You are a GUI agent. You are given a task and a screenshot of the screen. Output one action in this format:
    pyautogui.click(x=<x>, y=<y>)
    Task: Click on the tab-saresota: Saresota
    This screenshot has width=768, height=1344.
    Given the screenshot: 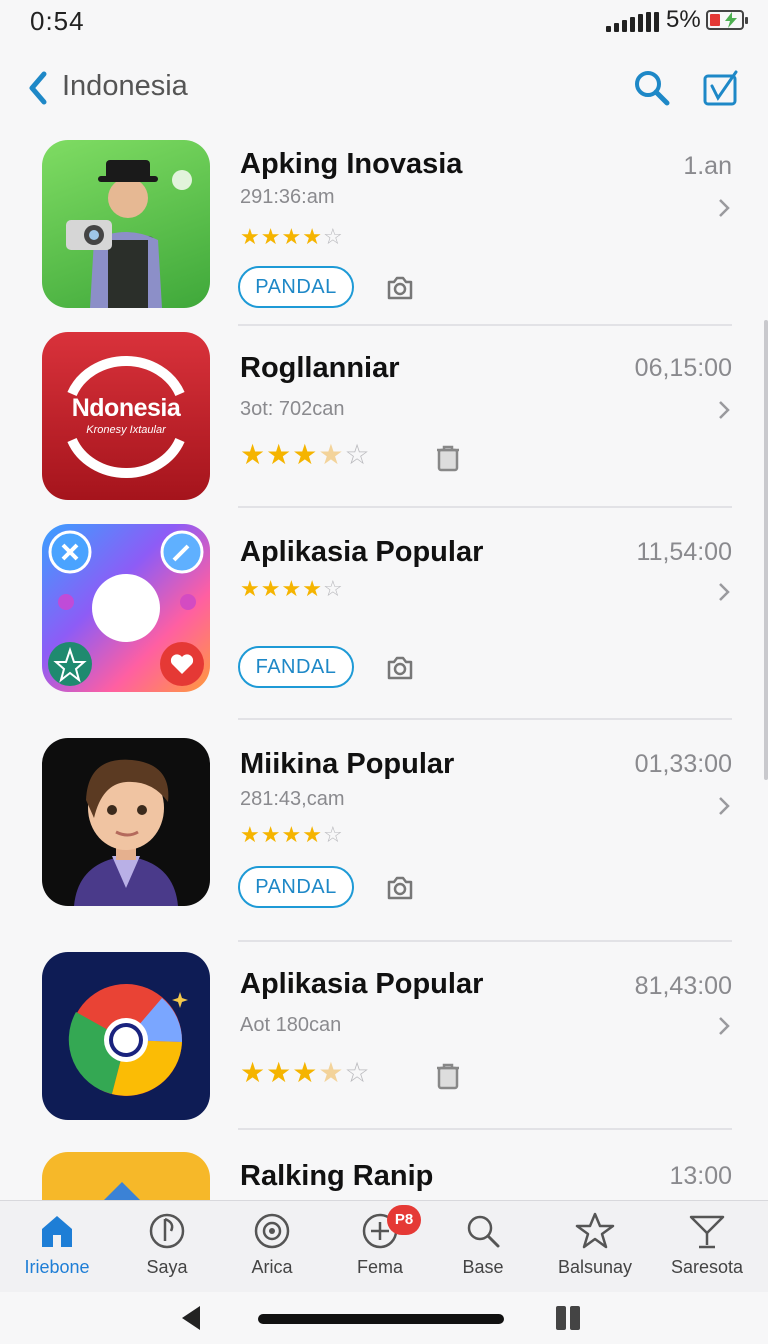 What is the action you would take?
    pyautogui.click(x=707, y=1247)
    